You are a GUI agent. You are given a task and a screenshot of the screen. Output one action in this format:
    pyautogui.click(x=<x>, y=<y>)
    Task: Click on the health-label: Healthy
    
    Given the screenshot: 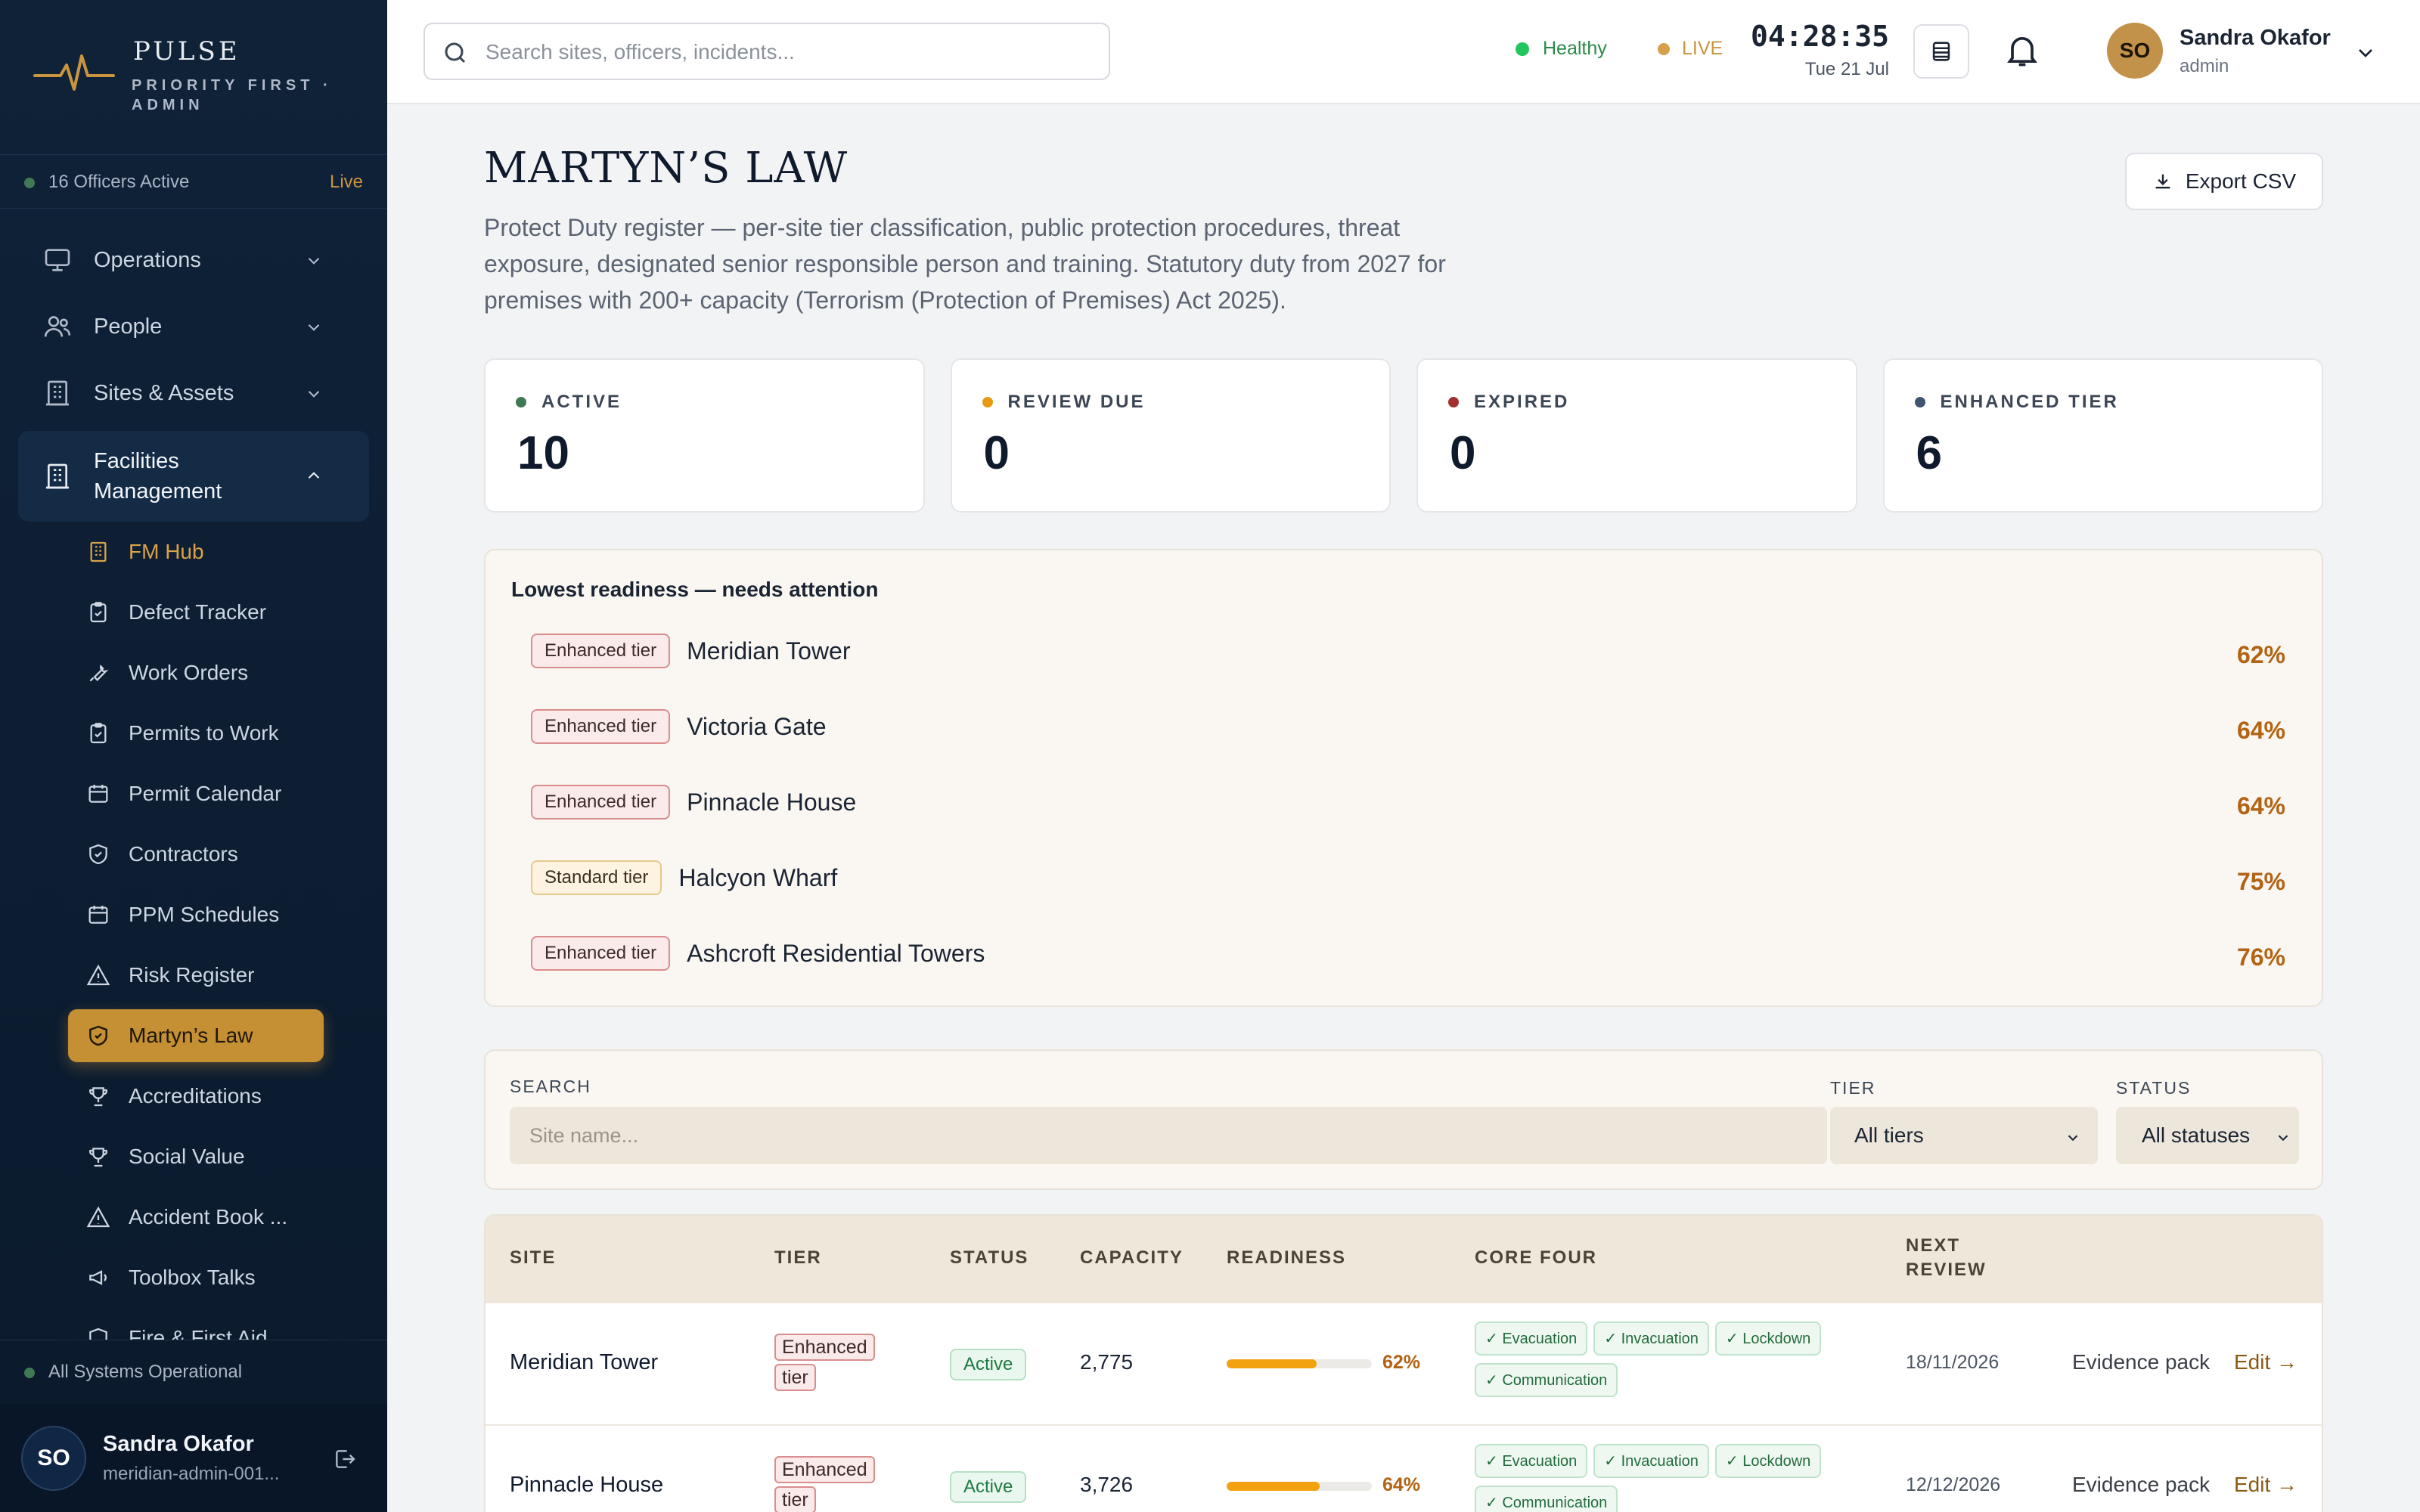 What is the action you would take?
    pyautogui.click(x=1575, y=48)
    